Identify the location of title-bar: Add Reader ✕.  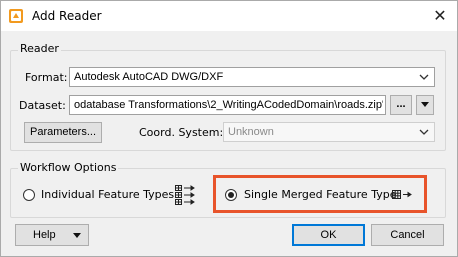
(229, 16).